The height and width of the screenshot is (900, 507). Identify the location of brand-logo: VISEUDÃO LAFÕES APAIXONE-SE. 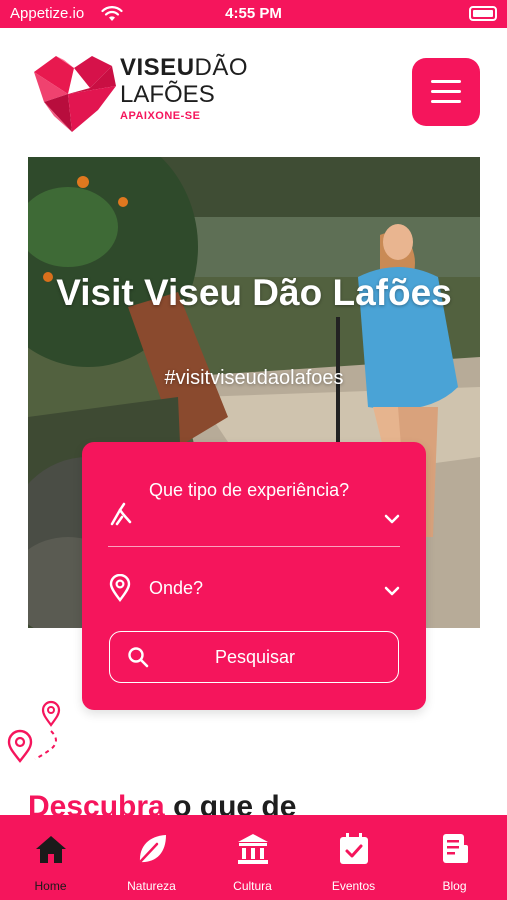
(138, 95).